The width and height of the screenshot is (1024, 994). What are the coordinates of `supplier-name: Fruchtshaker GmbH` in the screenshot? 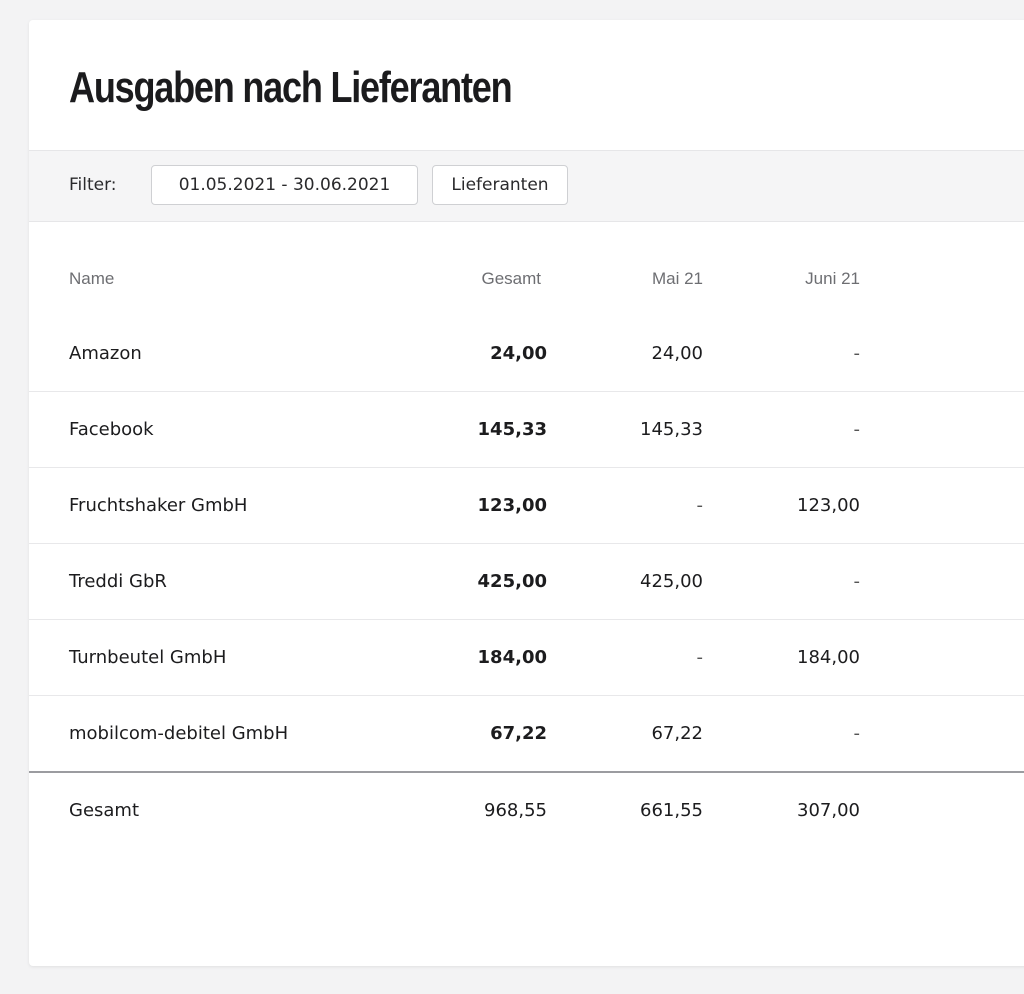 It's located at (158, 505).